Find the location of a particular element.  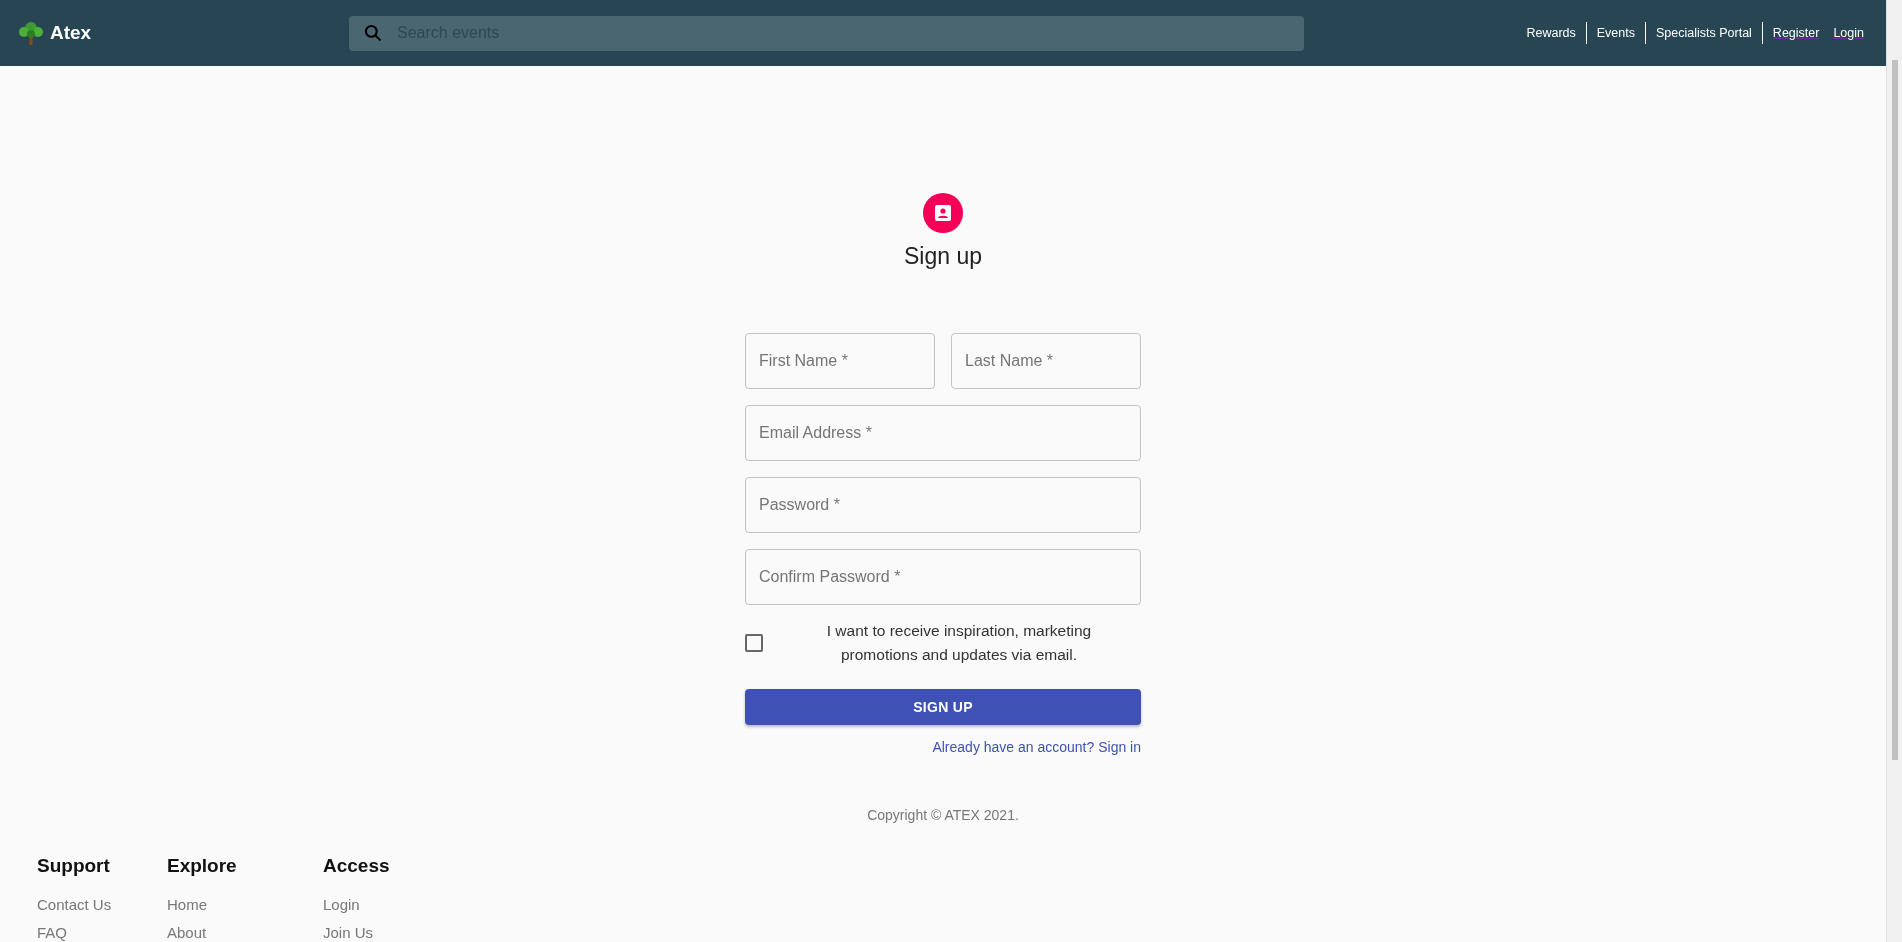

footer-heading: Access is located at coordinates (357, 866).